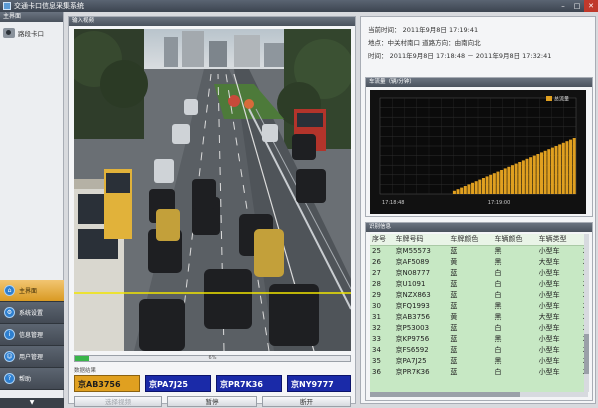  Describe the element at coordinates (9, 356) in the screenshot. I see `user-icon: ☺` at that location.